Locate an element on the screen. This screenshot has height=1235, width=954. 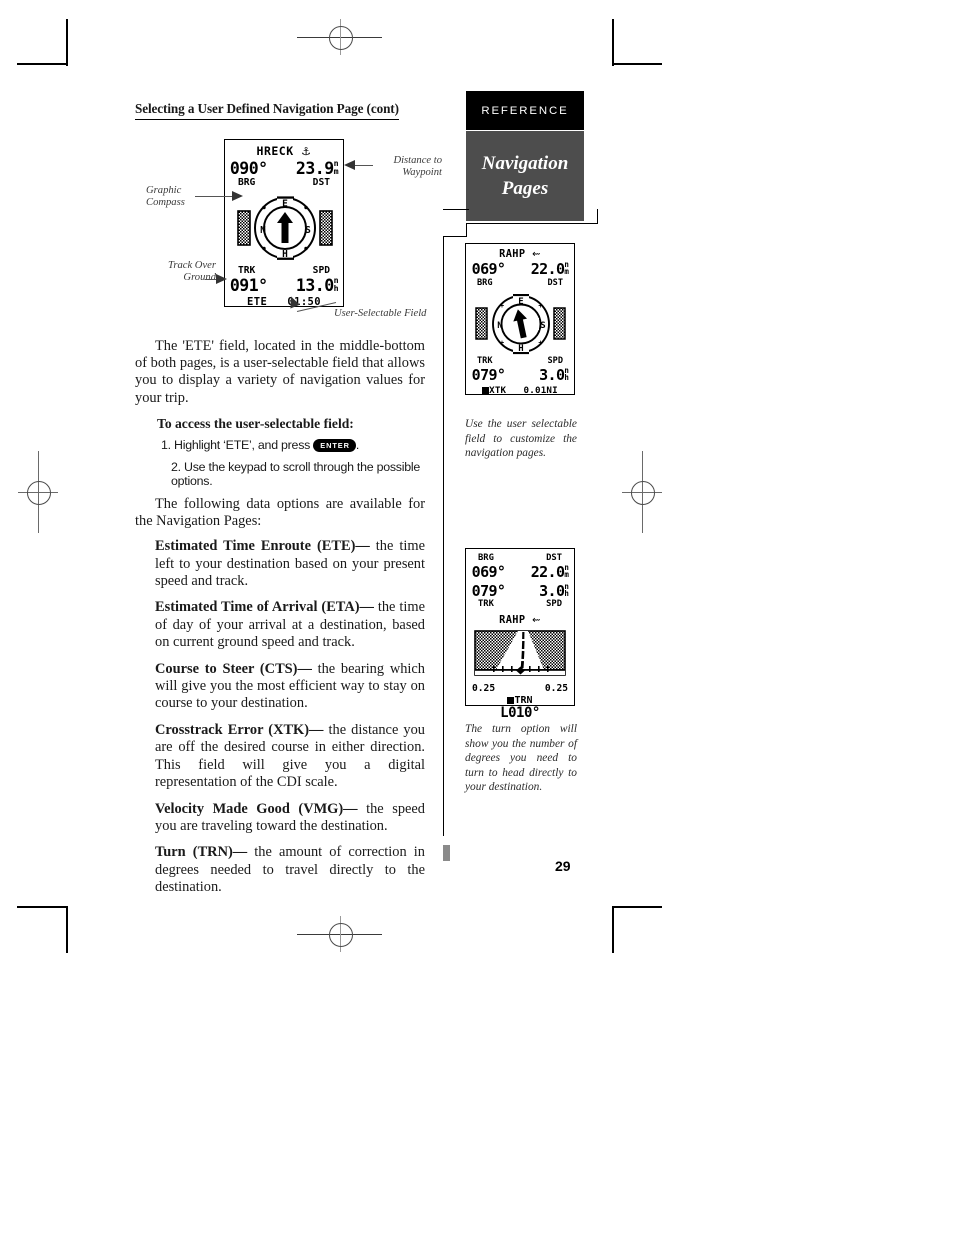
anchor-icon: ⚓ is located at coordinates (306, 151).